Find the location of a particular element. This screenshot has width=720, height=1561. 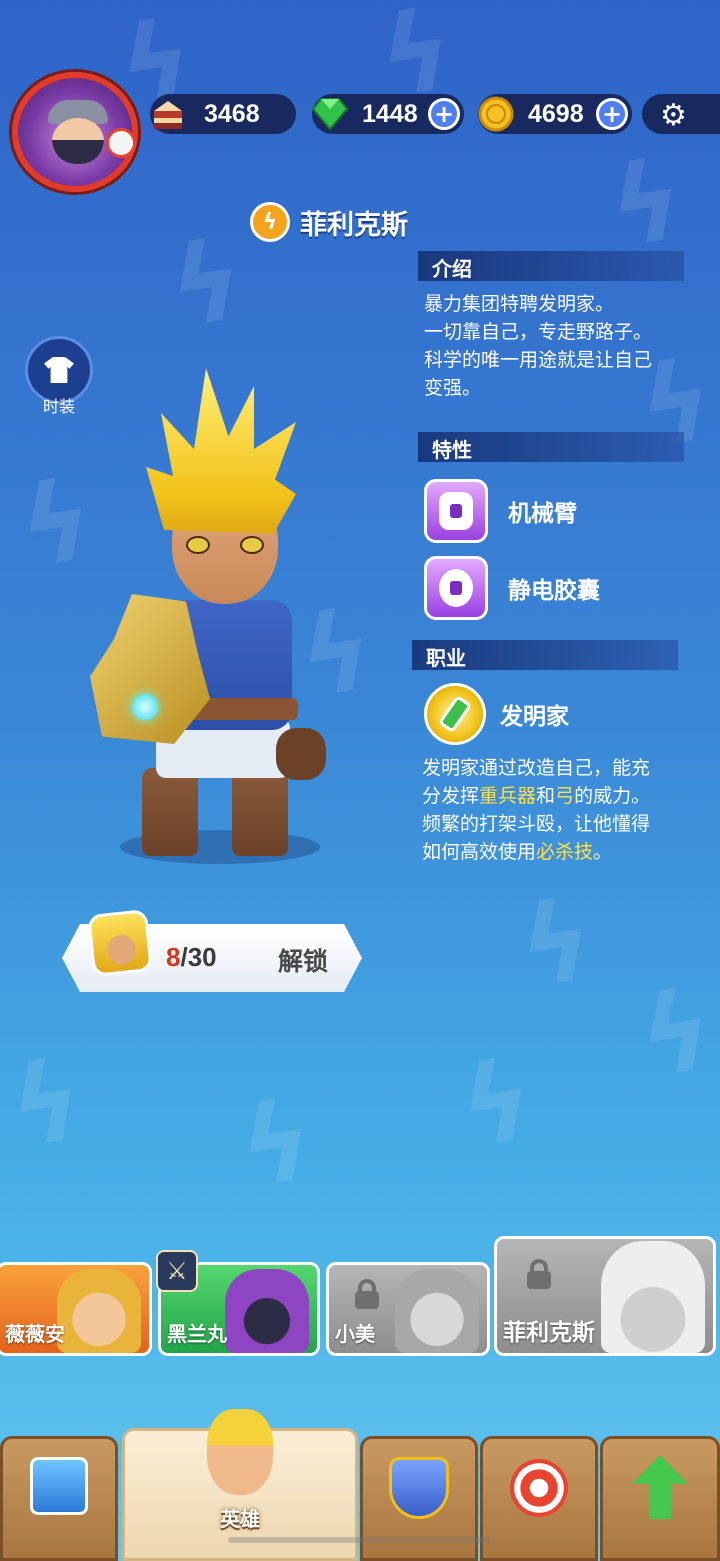

hero-card-vivian: 薇薇安 is located at coordinates (76, 1309).